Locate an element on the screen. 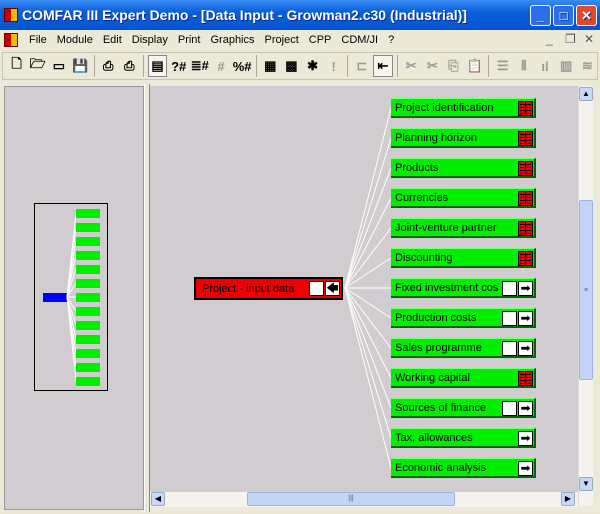  menu-help: ? is located at coordinates (391, 40).